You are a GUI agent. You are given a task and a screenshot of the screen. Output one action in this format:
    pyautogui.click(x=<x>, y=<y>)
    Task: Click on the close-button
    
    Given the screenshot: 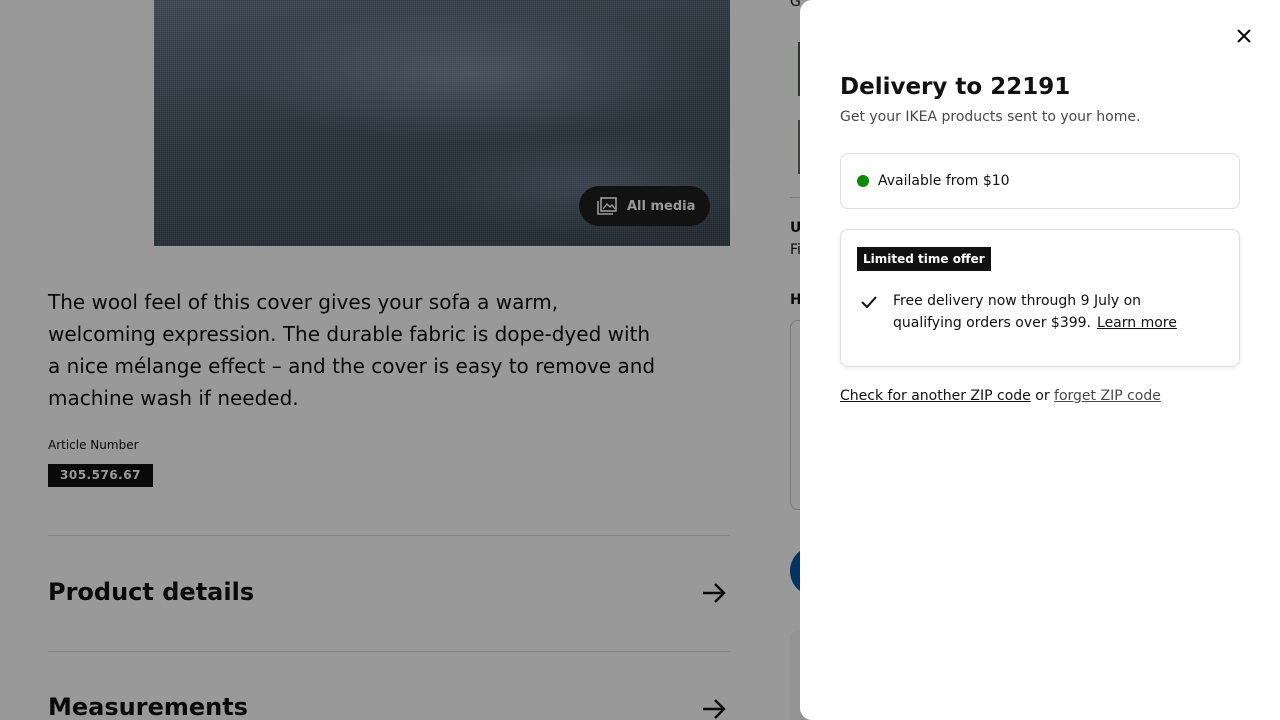 What is the action you would take?
    pyautogui.click(x=1244, y=36)
    